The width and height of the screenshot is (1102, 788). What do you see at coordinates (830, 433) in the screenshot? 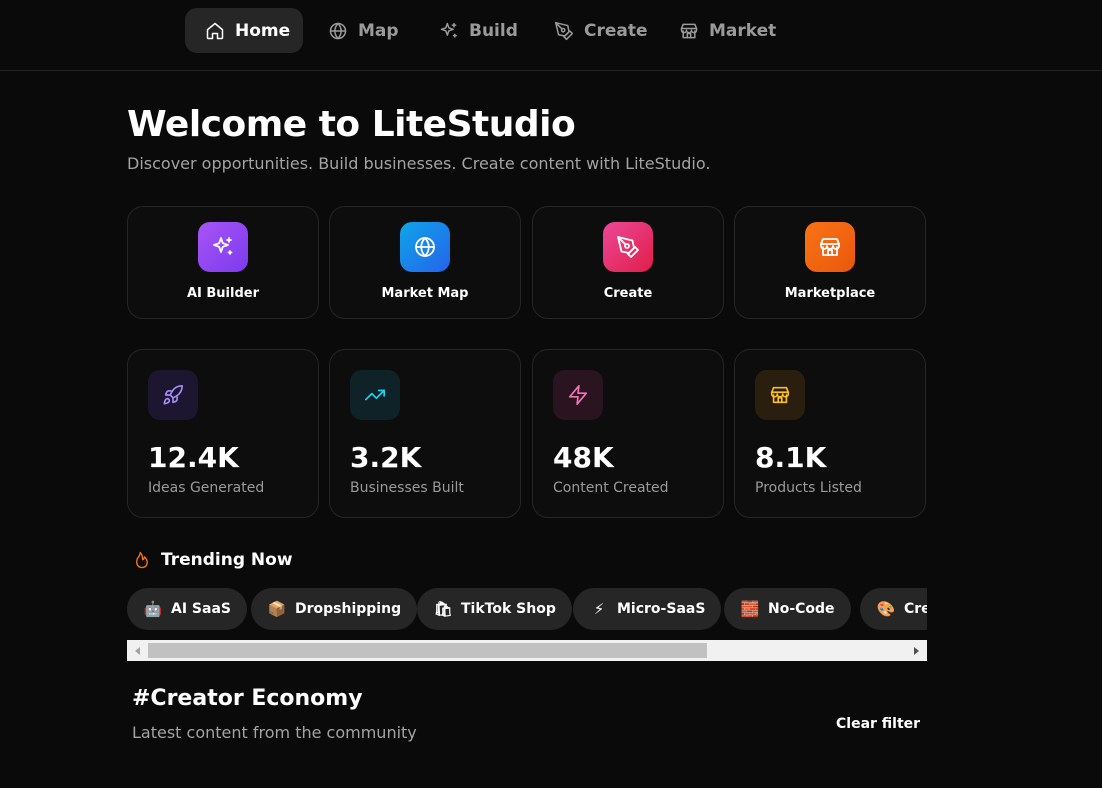
I see `stat-card-products: 8.1K Products Listed` at bounding box center [830, 433].